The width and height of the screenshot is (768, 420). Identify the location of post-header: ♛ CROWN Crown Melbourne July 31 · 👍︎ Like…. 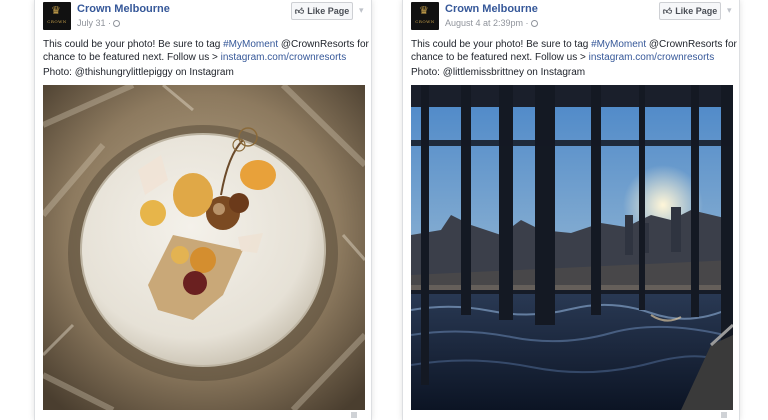
(204, 17).